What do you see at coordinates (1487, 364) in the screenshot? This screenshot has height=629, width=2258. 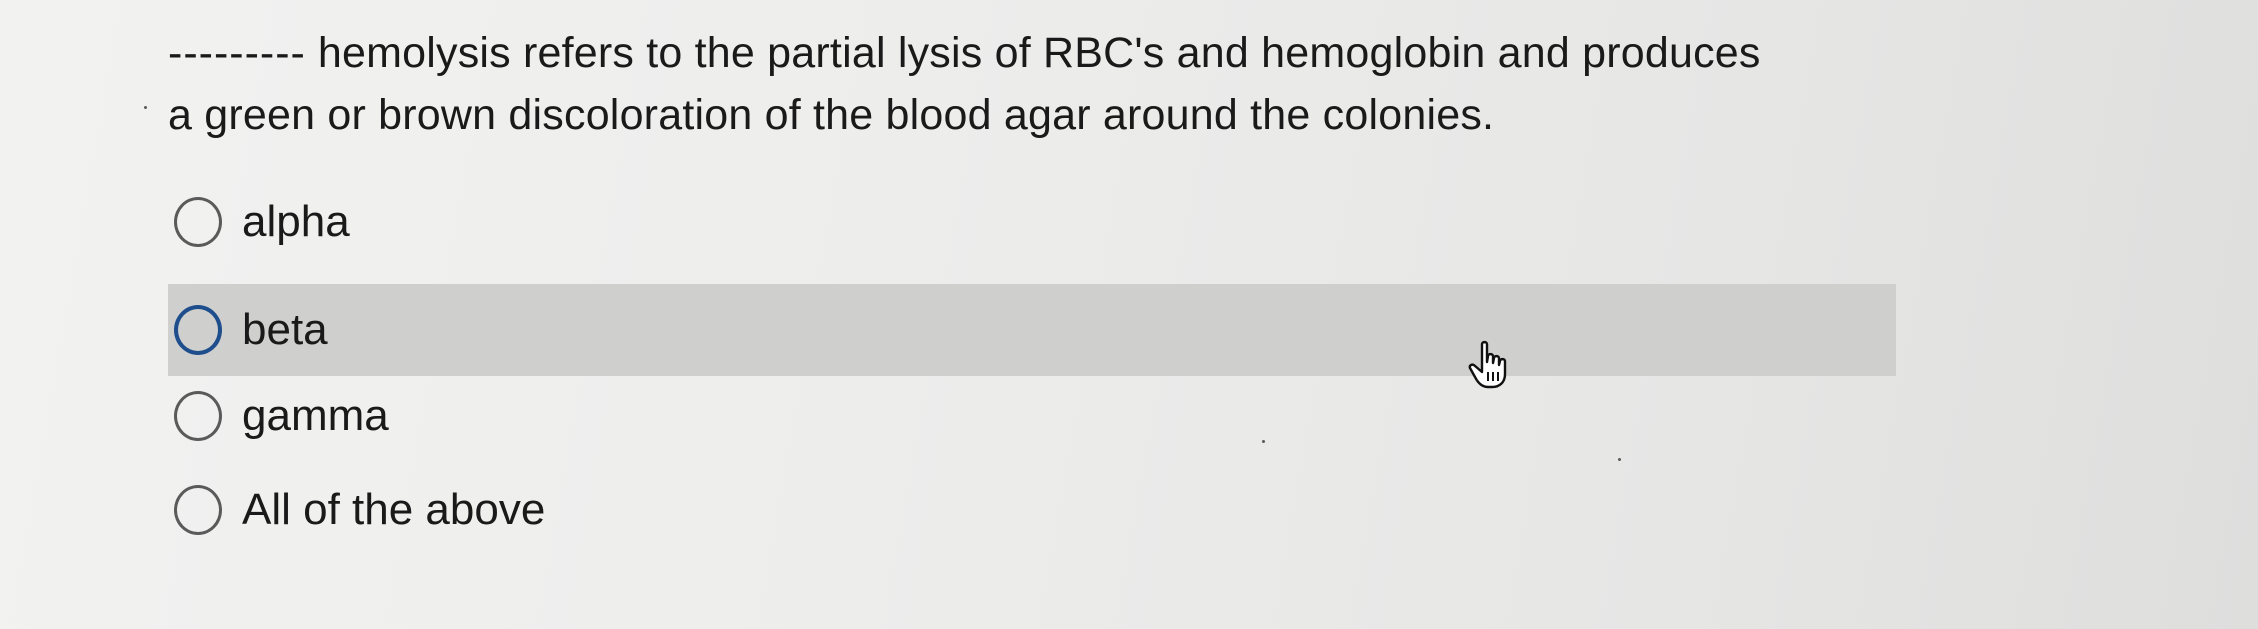 I see `hand-pointer-icon` at bounding box center [1487, 364].